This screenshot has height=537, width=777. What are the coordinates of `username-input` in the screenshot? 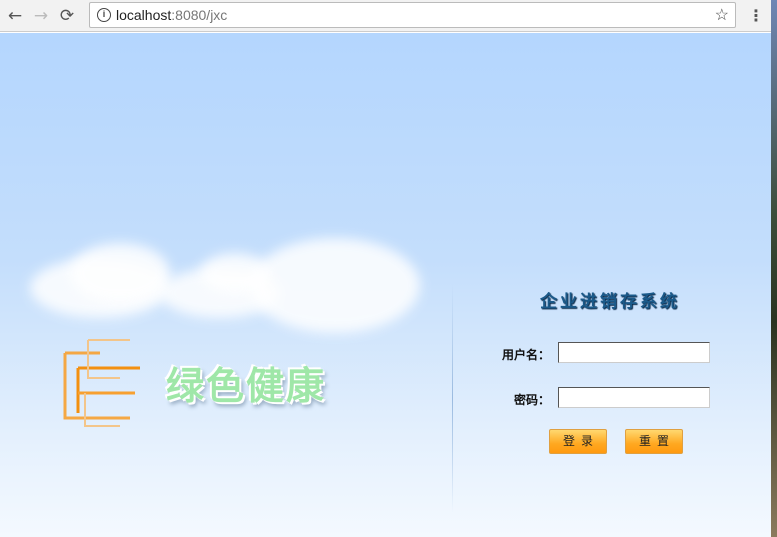 It's located at (634, 352).